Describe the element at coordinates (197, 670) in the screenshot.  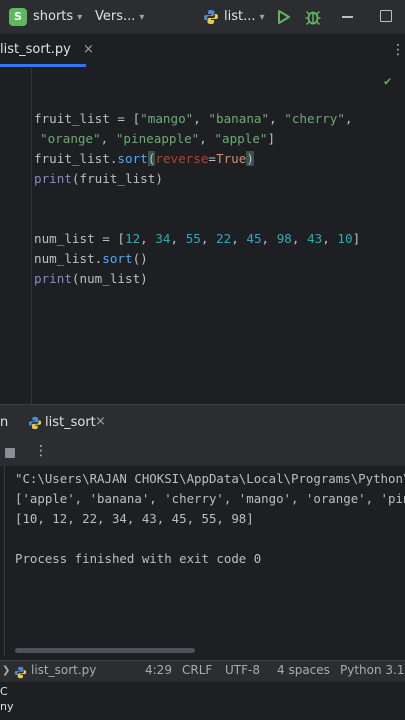
I see `line-separator: CRLF` at that location.